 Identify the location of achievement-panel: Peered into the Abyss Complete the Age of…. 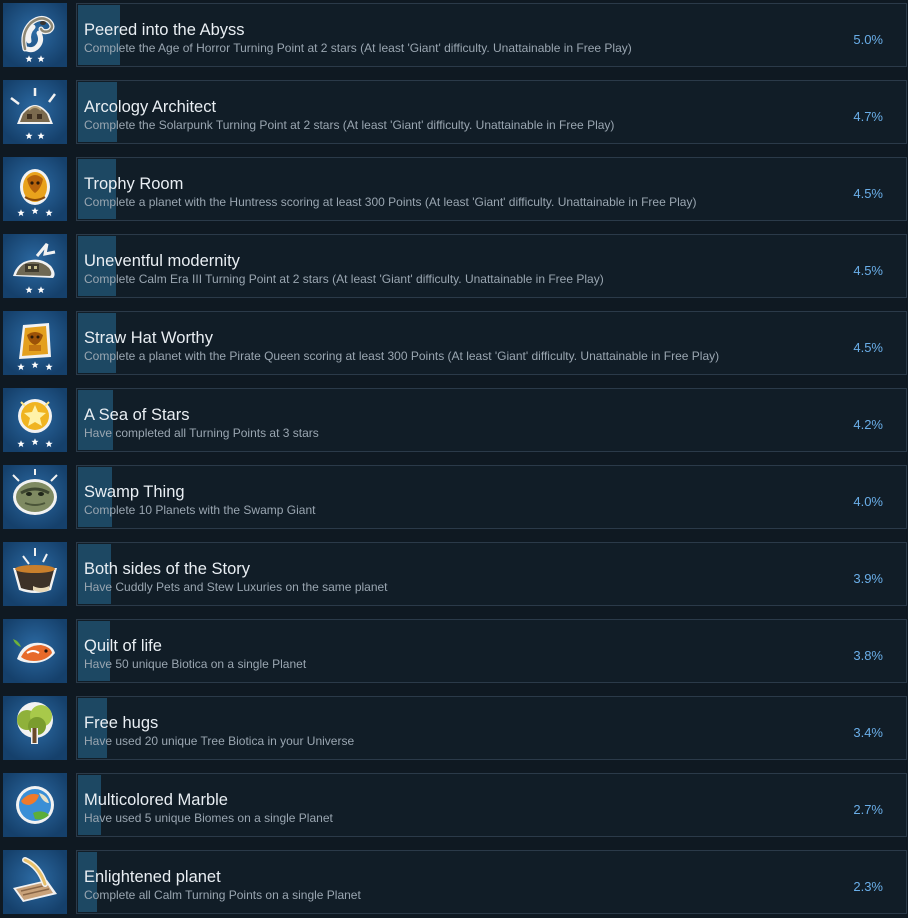
(491, 35).